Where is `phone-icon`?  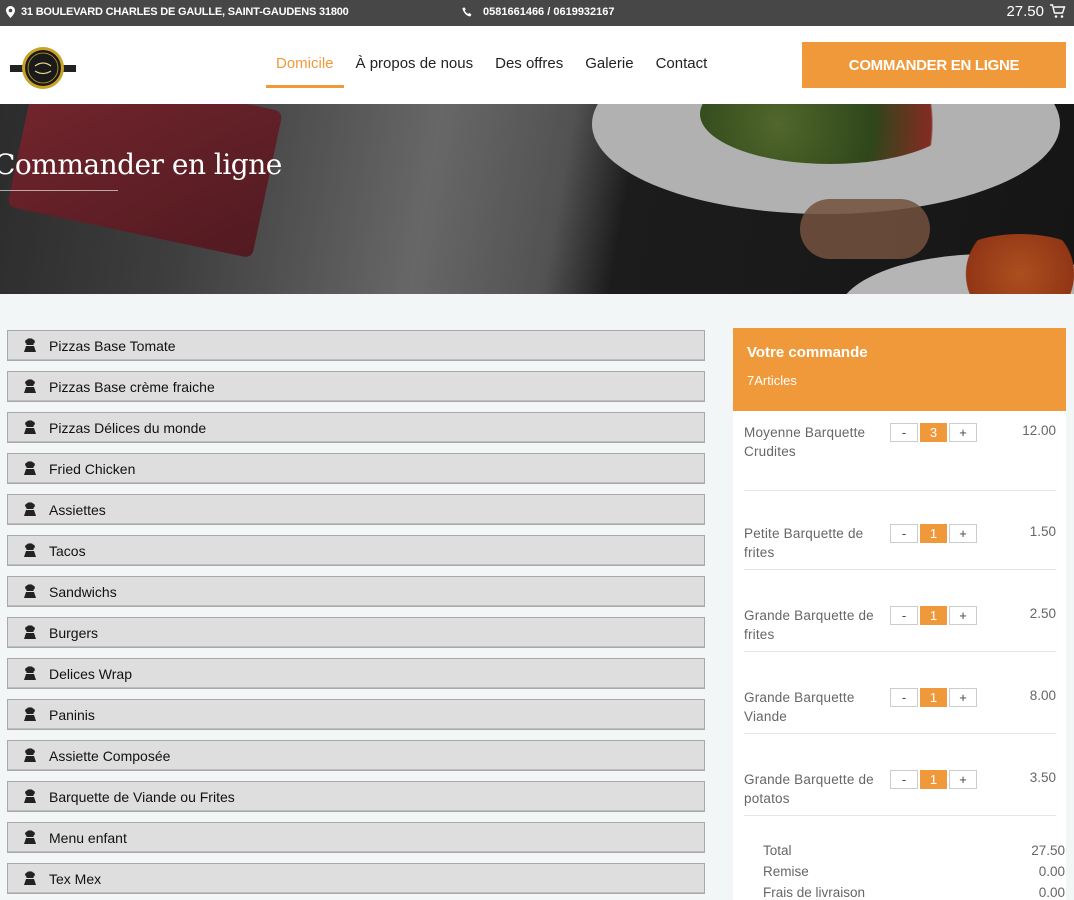 phone-icon is located at coordinates (467, 12).